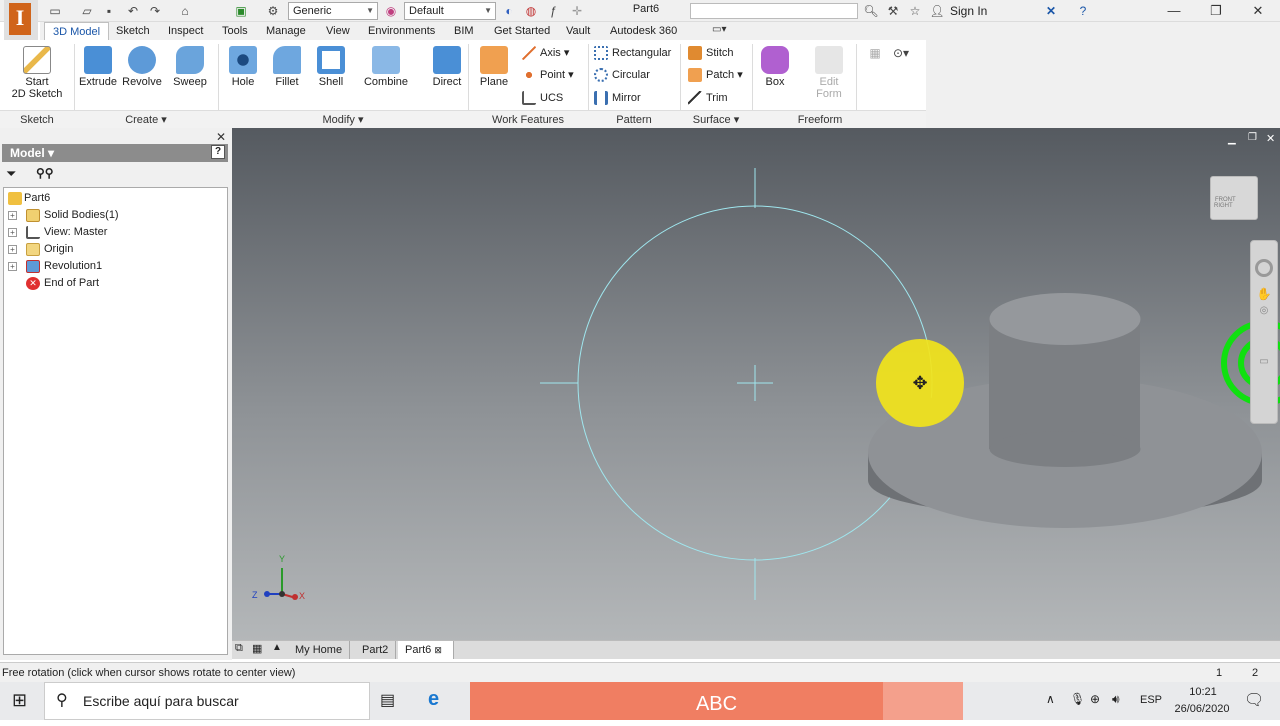 The image size is (1280, 726). What do you see at coordinates (319, 650) in the screenshot?
I see `doc-tab-my-home: My Home` at bounding box center [319, 650].